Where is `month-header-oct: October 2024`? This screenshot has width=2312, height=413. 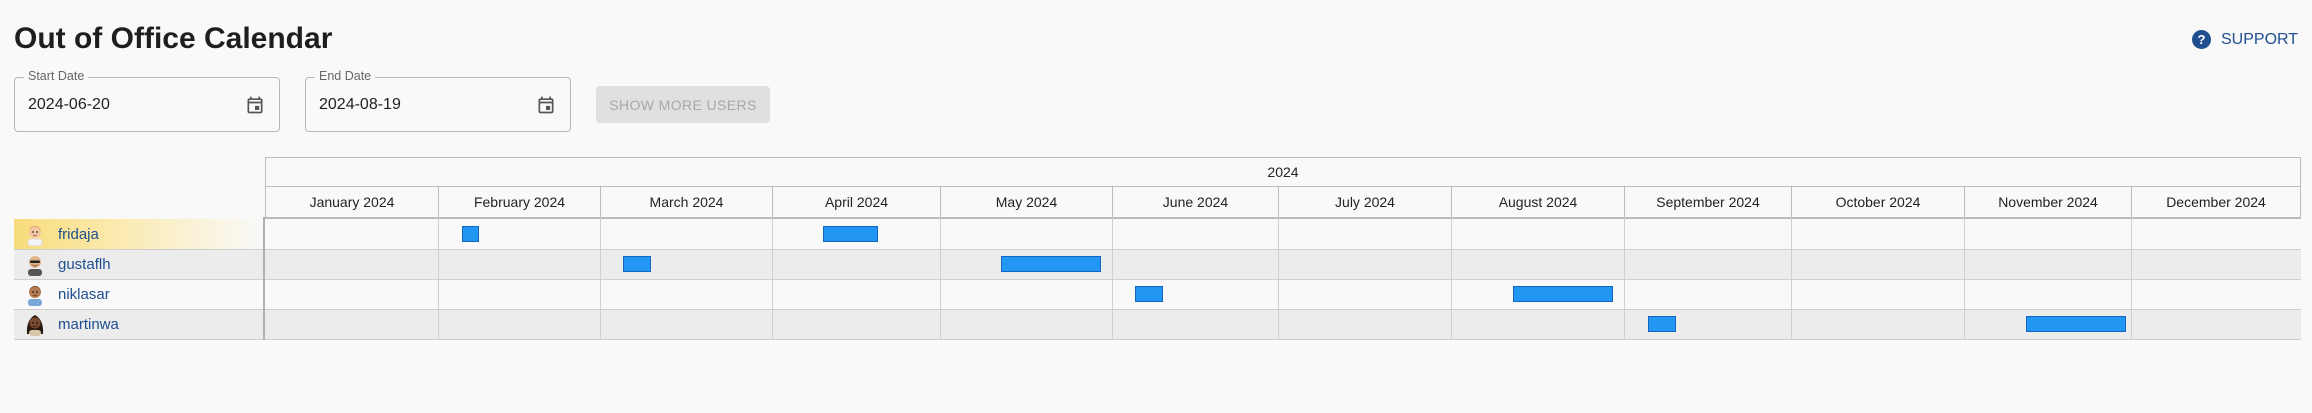 month-header-oct: October 2024 is located at coordinates (1878, 202).